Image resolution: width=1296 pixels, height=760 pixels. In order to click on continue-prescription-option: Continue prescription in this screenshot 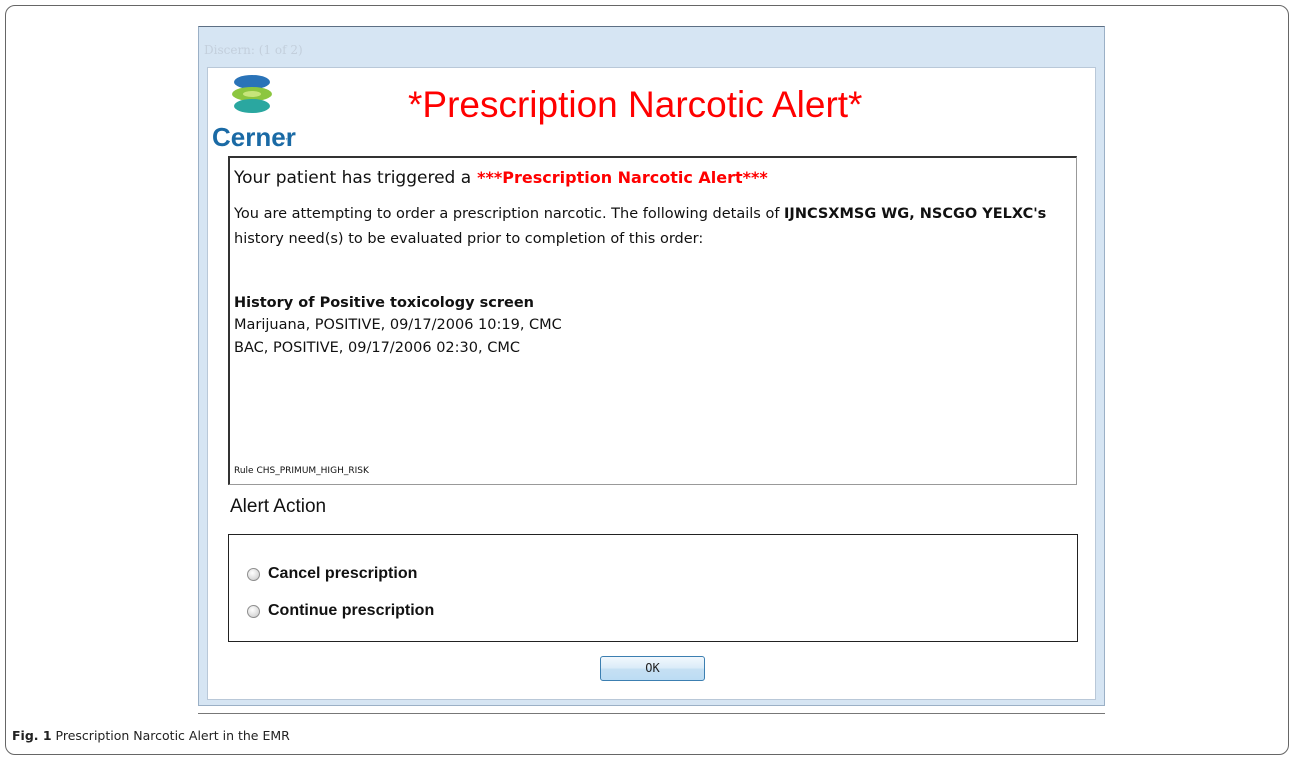, I will do `click(340, 611)`.